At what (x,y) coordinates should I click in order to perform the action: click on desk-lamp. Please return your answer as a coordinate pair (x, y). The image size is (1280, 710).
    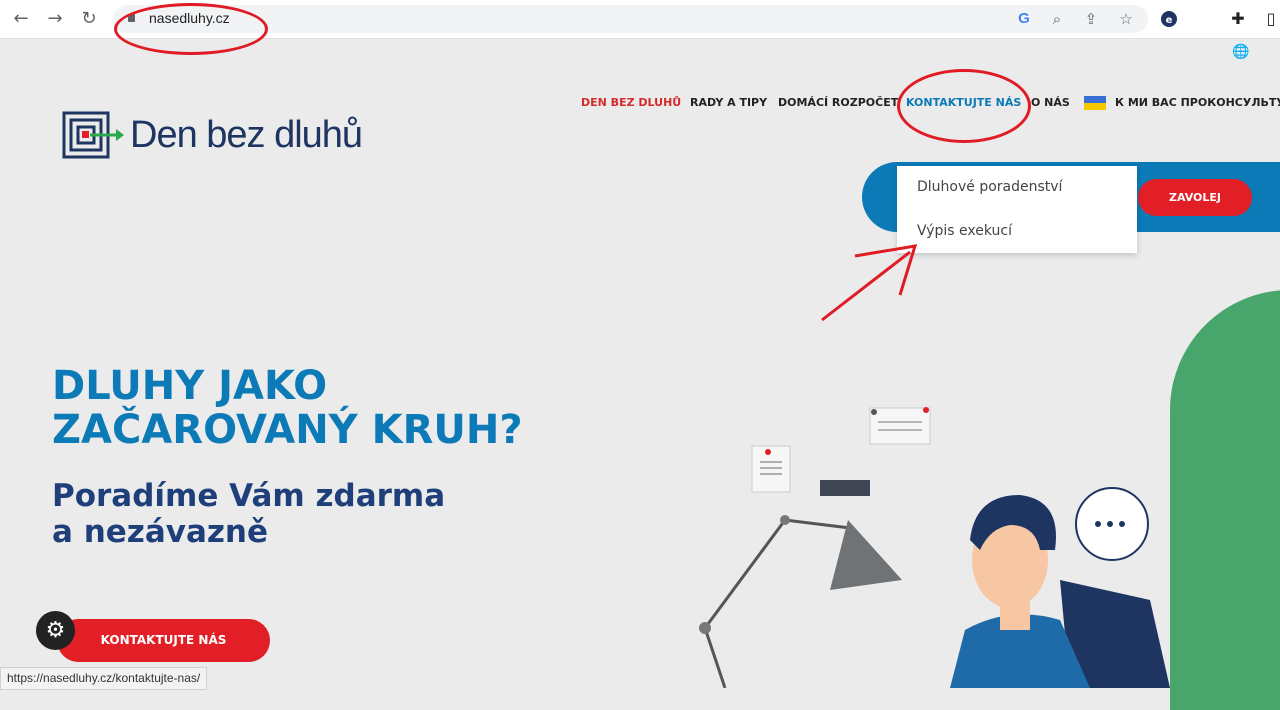
    Looking at the image, I should click on (800, 601).